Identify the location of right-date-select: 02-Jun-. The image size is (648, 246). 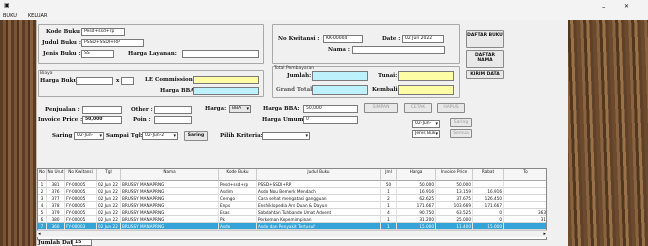
(426, 124).